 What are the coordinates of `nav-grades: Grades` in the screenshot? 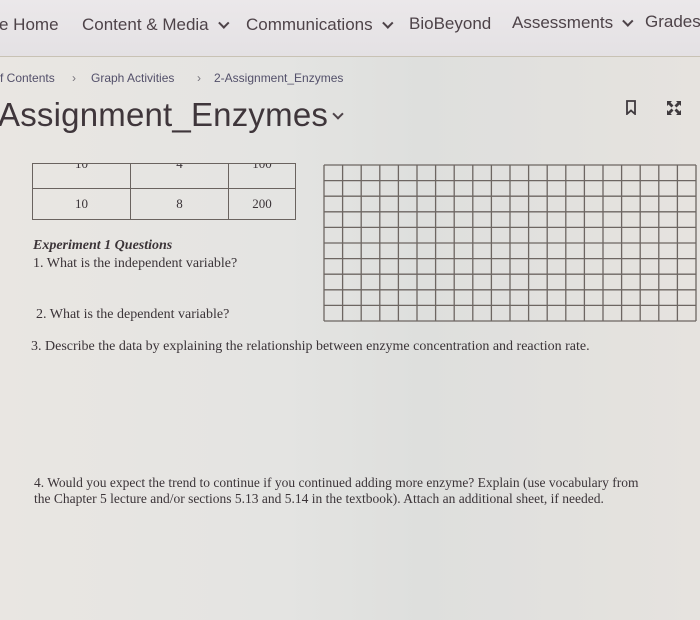 It's located at (672, 22).